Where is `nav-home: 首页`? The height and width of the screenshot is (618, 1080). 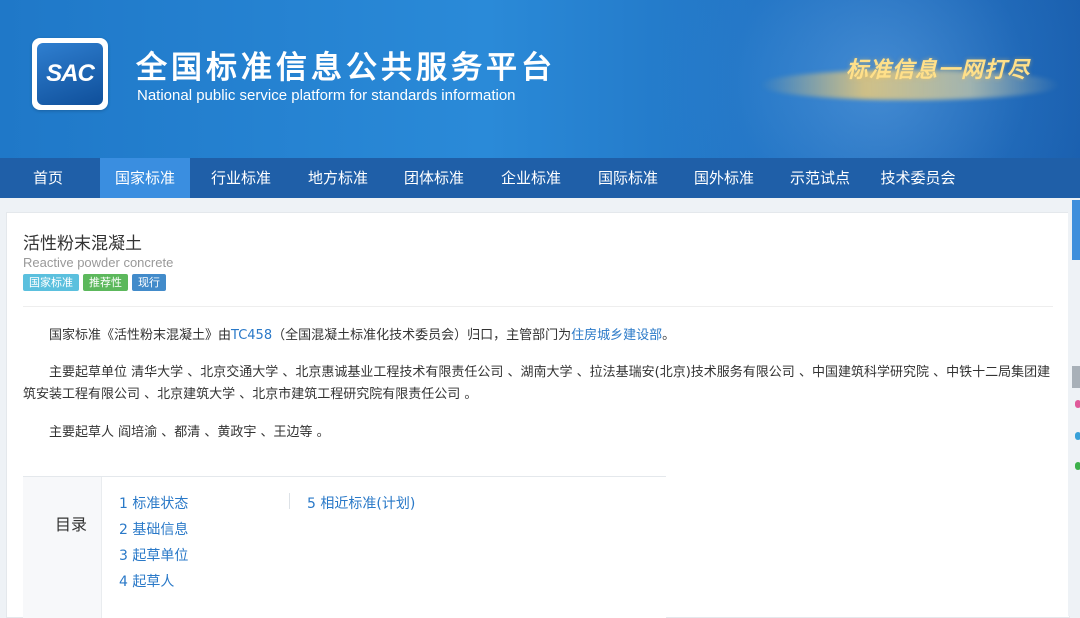 nav-home: 首页 is located at coordinates (48, 178).